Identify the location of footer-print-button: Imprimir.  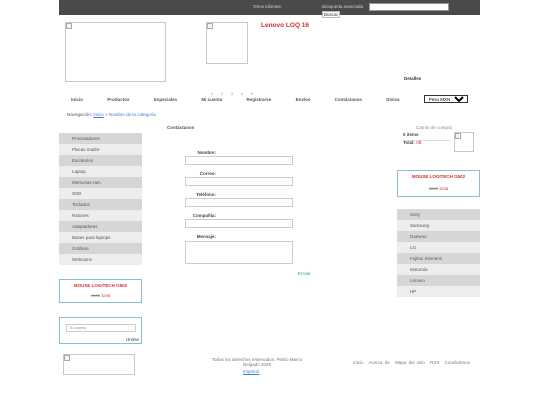
(251, 371).